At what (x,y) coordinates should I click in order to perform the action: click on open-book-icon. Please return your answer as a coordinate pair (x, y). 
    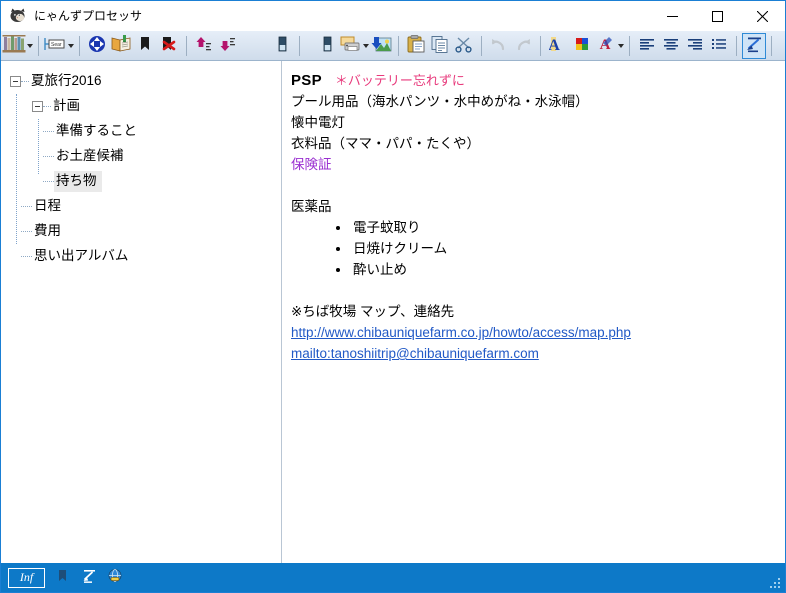
    Looking at the image, I should click on (121, 45).